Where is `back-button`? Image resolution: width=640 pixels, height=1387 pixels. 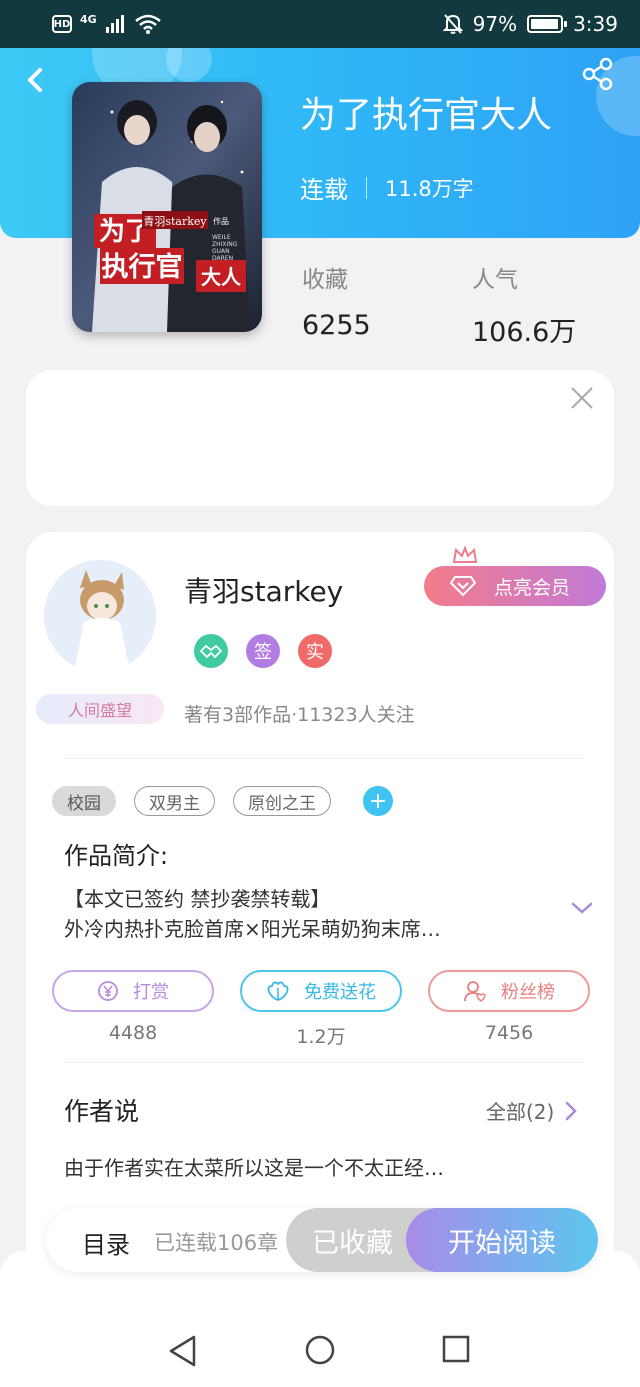
back-button is located at coordinates (36, 78).